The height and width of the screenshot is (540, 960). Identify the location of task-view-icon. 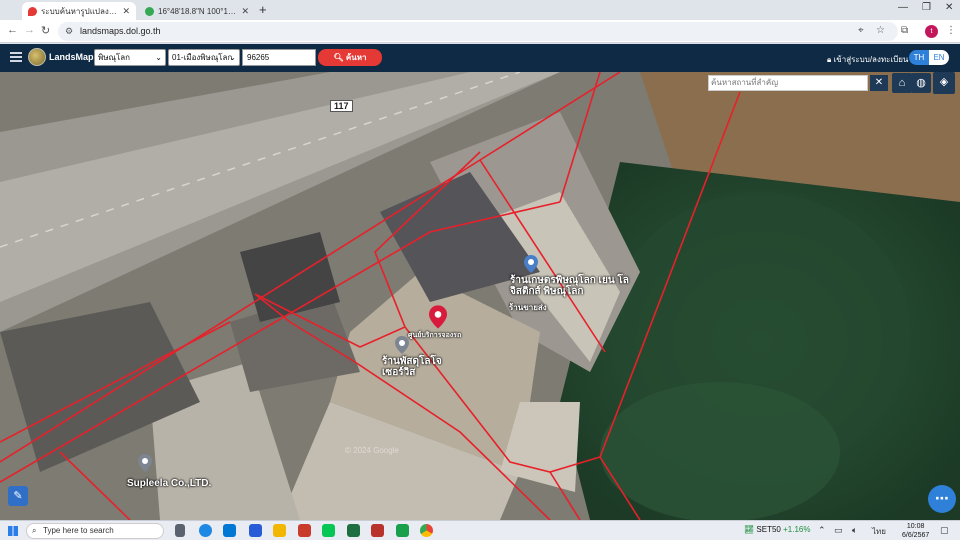
(180, 530).